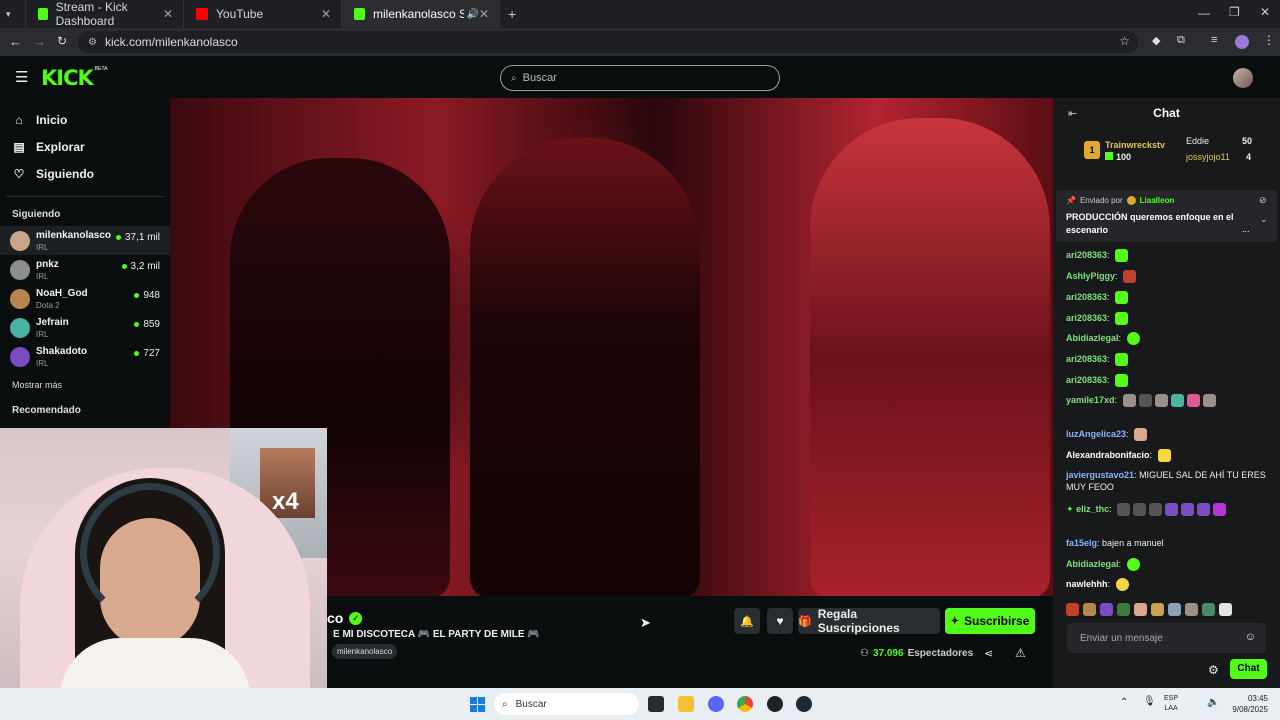 This screenshot has height=720, width=1280. Describe the element at coordinates (1242, 42) in the screenshot. I see `profile-avatar-icon` at that location.